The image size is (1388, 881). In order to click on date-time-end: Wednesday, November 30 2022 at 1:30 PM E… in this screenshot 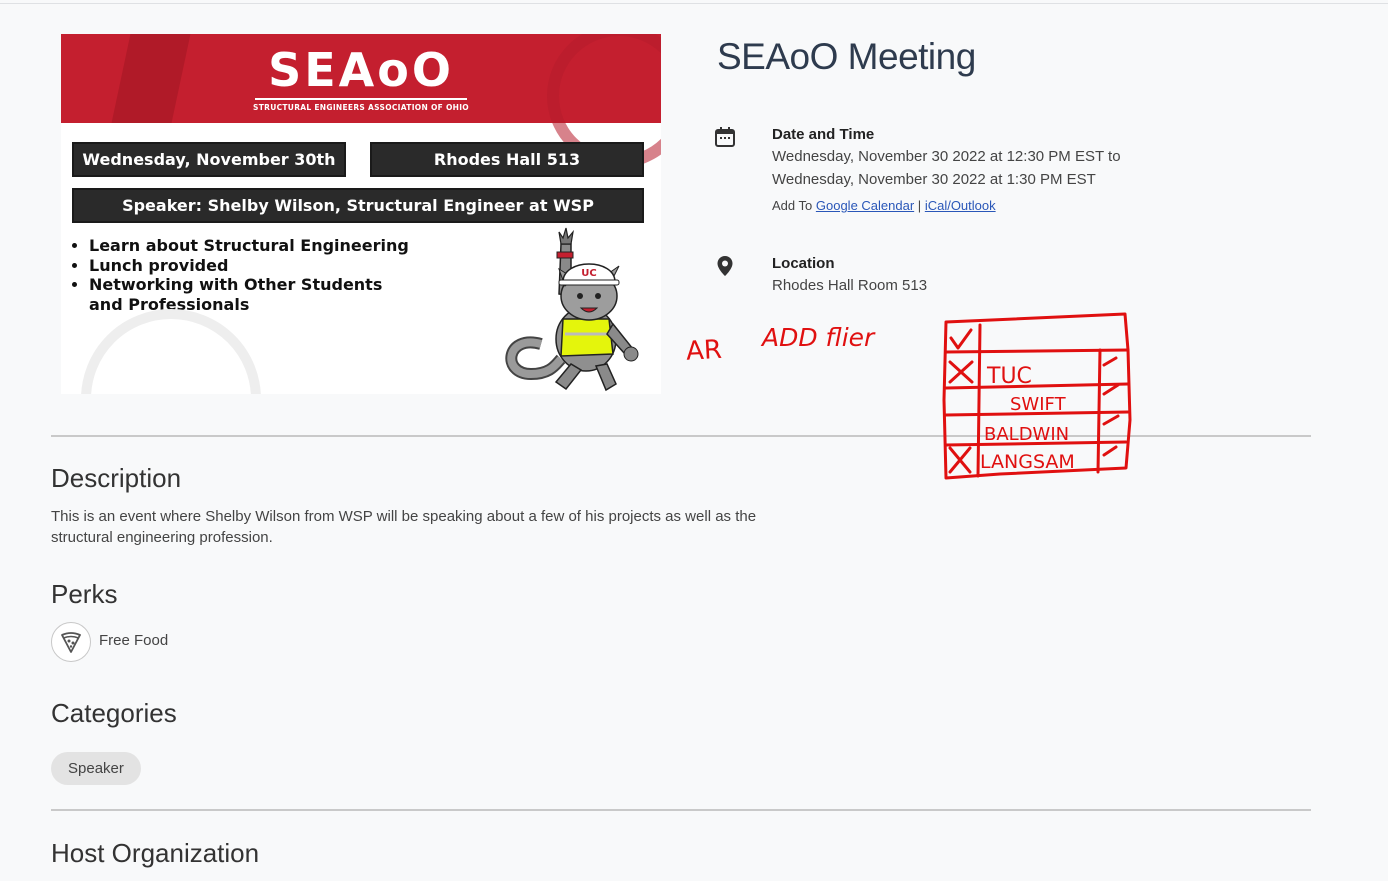, I will do `click(934, 179)`.